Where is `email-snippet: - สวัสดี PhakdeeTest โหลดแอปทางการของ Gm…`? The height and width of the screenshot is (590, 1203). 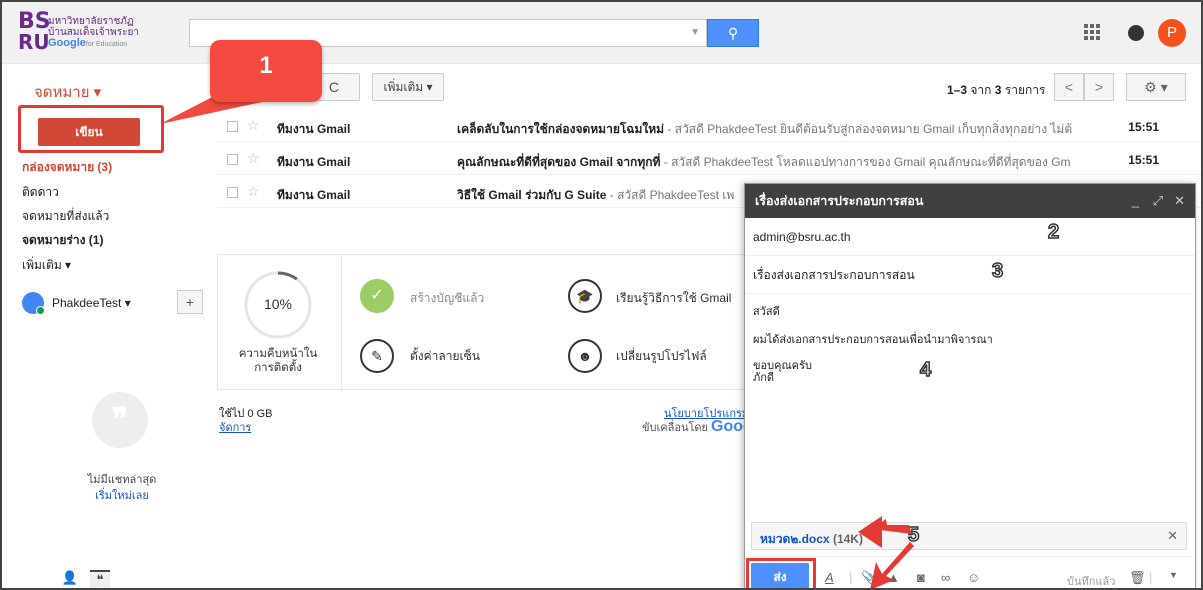
email-snippet: - สวัสดี PhakdeeTest โหลดแอปทางการของ Gm… is located at coordinates (865, 162).